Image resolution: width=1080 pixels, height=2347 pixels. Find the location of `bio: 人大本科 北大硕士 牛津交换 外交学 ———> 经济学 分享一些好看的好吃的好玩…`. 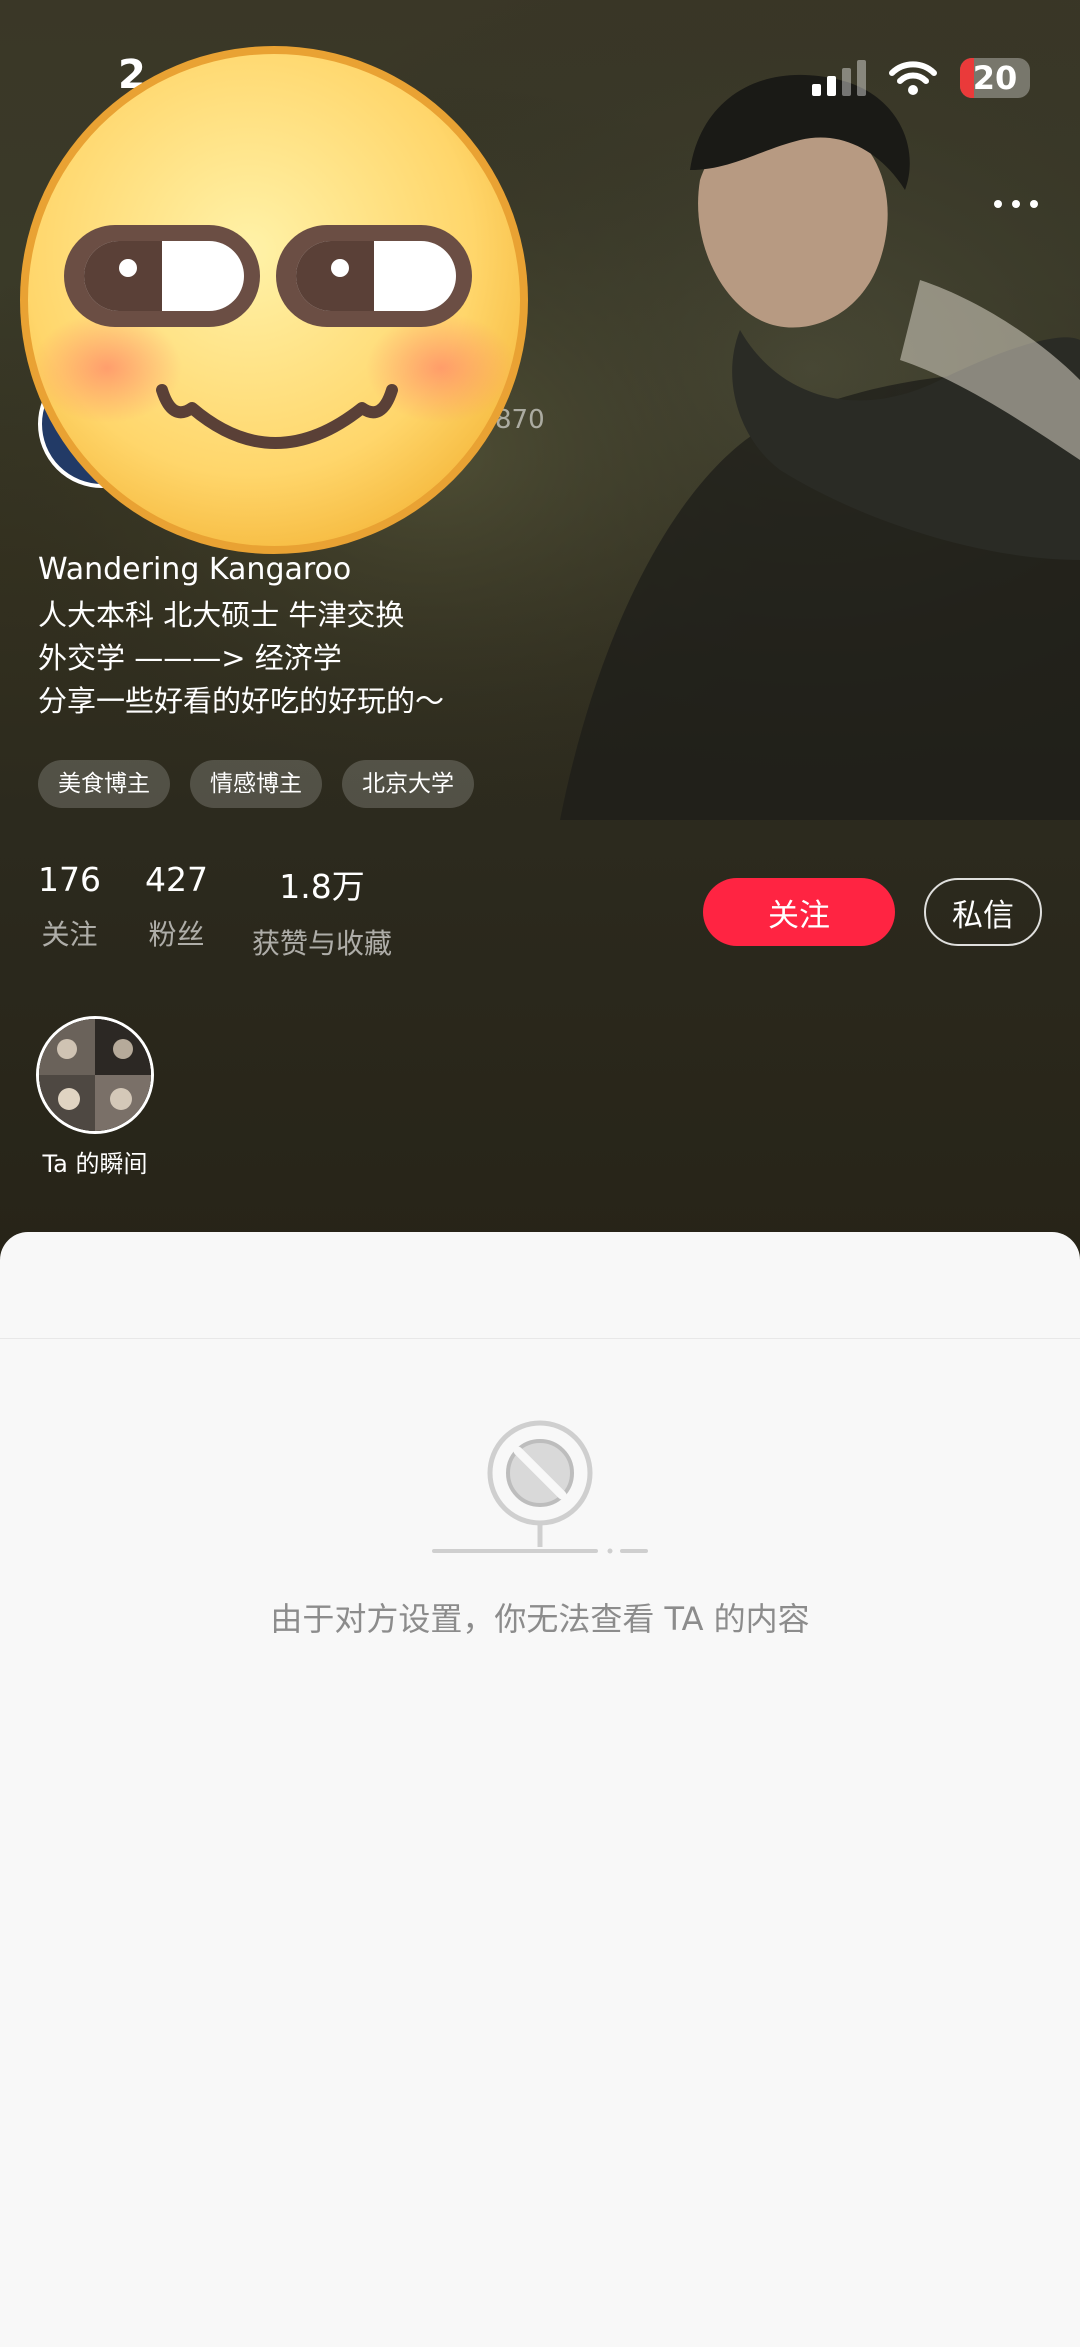

bio: 人大本科 北大硕士 牛津交换 外交学 ———> 经济学 分享一些好看的好吃的好玩… is located at coordinates (241, 658).